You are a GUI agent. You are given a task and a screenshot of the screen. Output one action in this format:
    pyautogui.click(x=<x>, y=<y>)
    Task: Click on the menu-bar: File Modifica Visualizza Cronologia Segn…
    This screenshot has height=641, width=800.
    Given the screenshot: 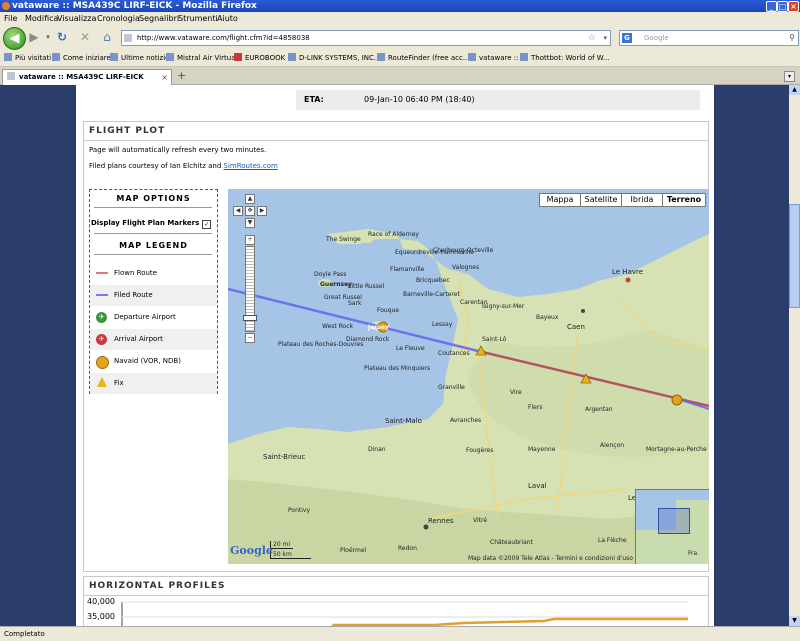 What is the action you would take?
    pyautogui.click(x=400, y=19)
    